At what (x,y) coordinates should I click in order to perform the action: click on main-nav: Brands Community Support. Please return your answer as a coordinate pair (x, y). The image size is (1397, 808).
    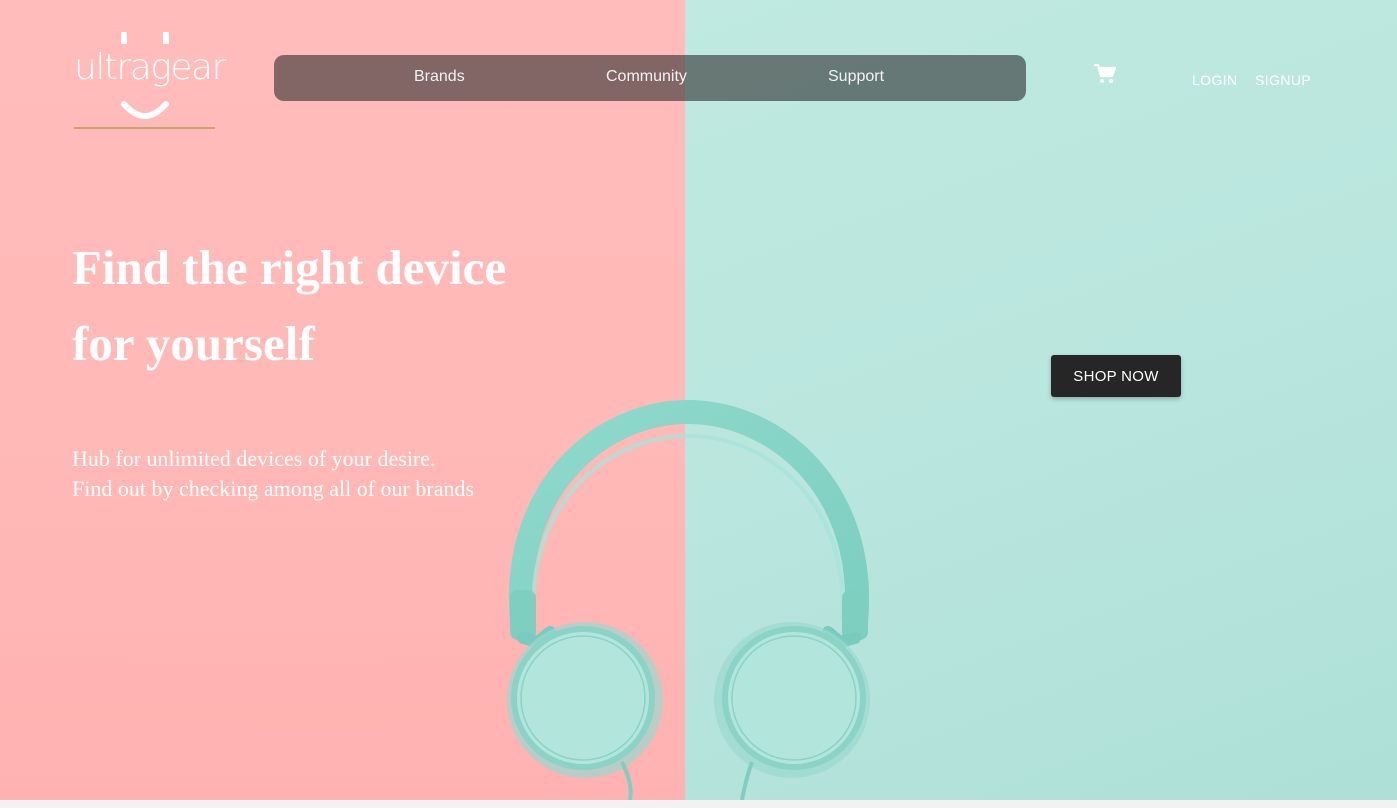
    Looking at the image, I should click on (650, 78).